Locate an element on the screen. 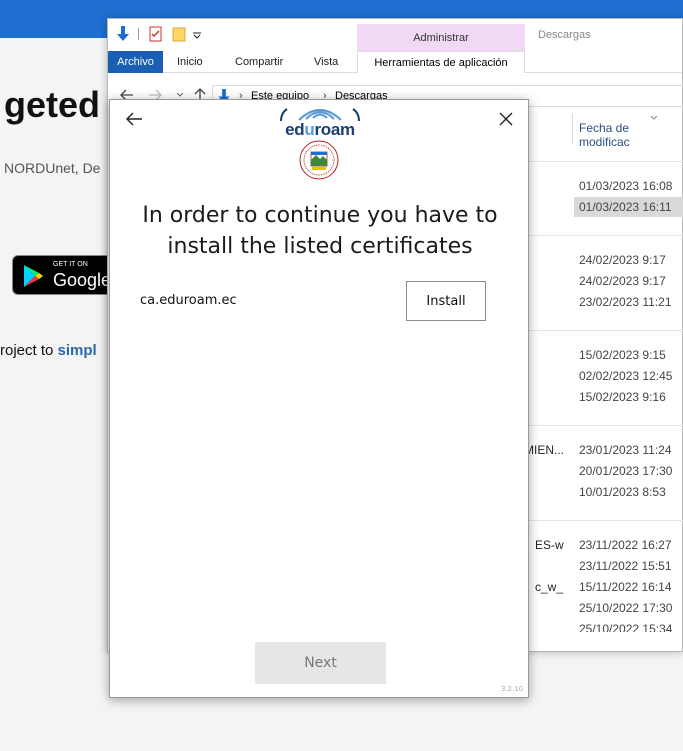 The width and height of the screenshot is (683, 751). file-date: 25/10/2022 15:34 is located at coordinates (626, 627).